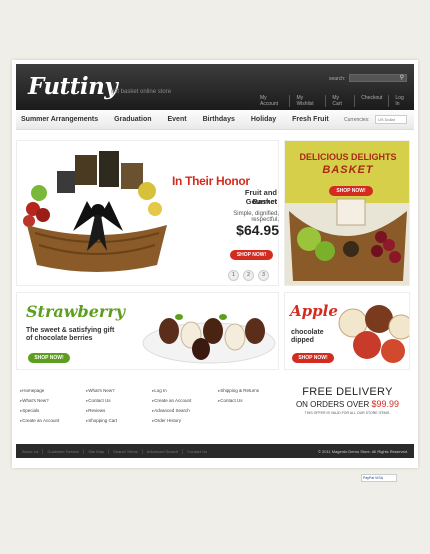  I want to click on pager-dot-1: 1, so click(233, 275).